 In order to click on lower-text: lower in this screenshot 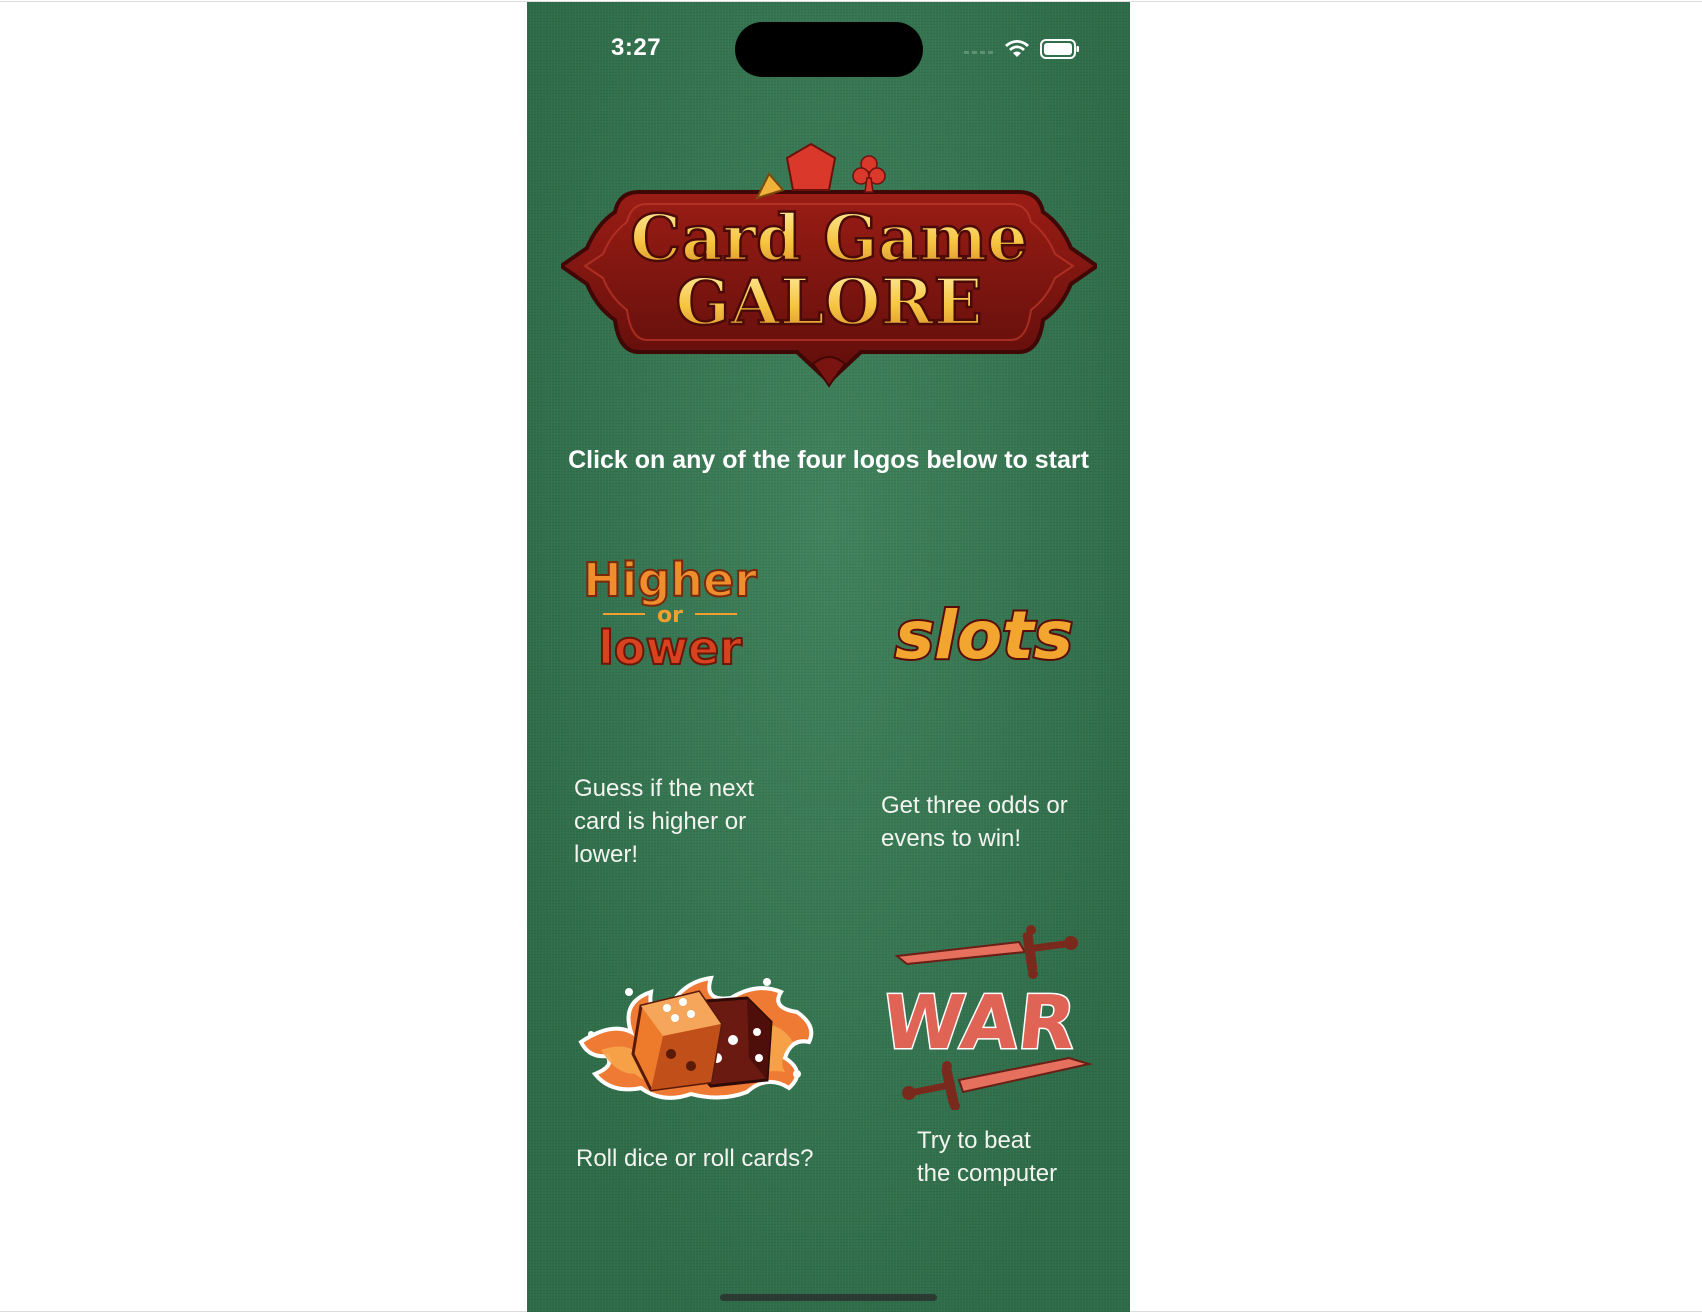, I will do `click(670, 648)`.